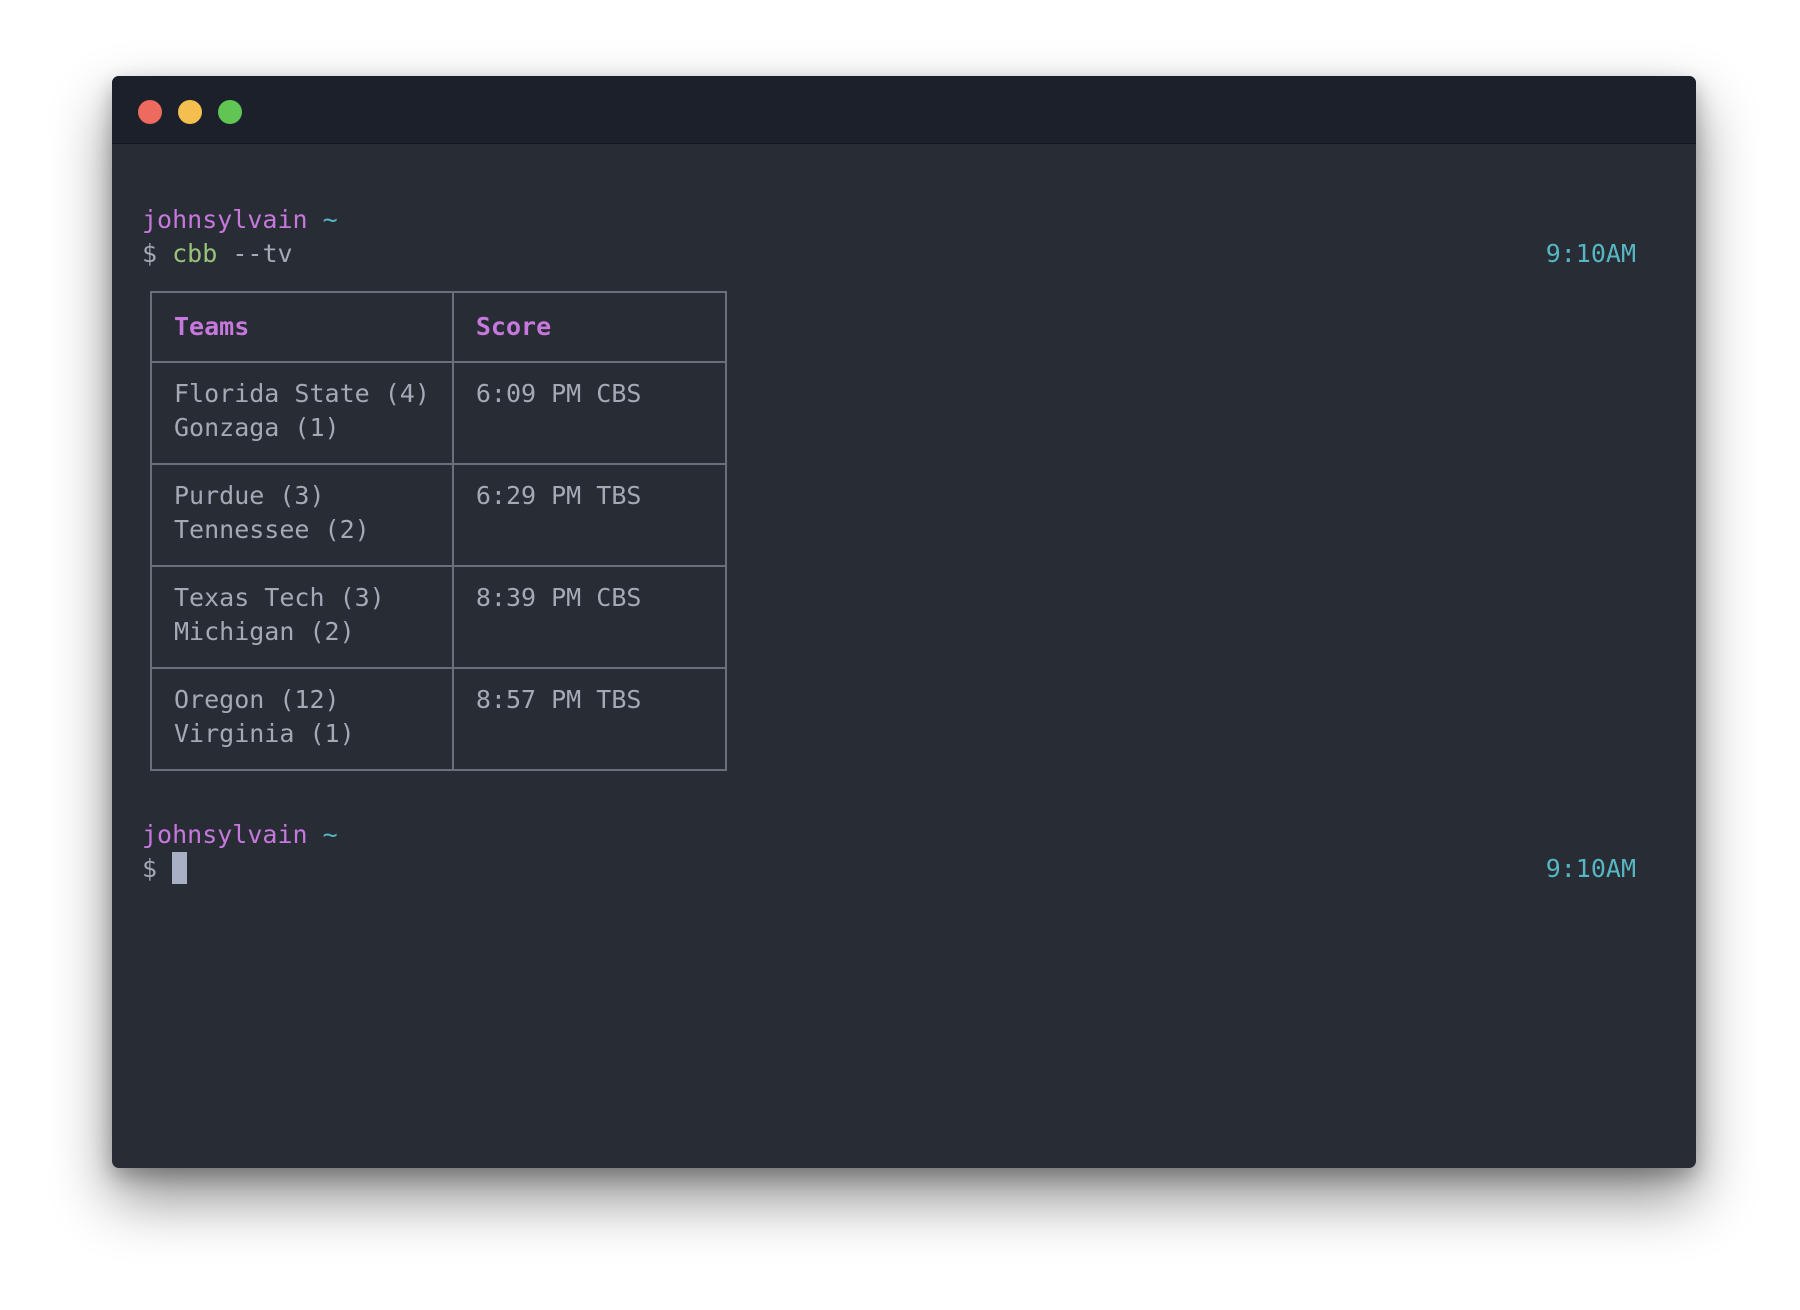 Image resolution: width=1800 pixels, height=1310 pixels. What do you see at coordinates (589, 719) in the screenshot?
I see `score-cell: 8:57 PM TBS` at bounding box center [589, 719].